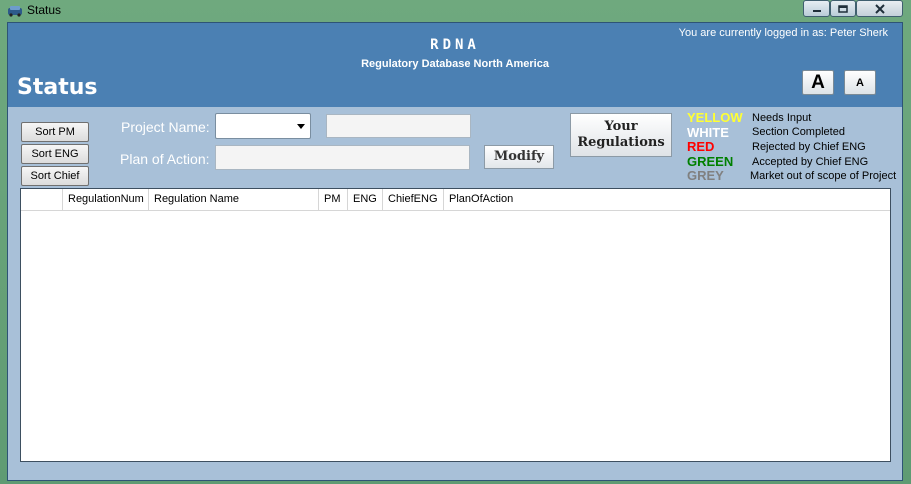 The height and width of the screenshot is (484, 911). I want to click on legend-green-desc: Accepted by Chief ENG, so click(810, 162).